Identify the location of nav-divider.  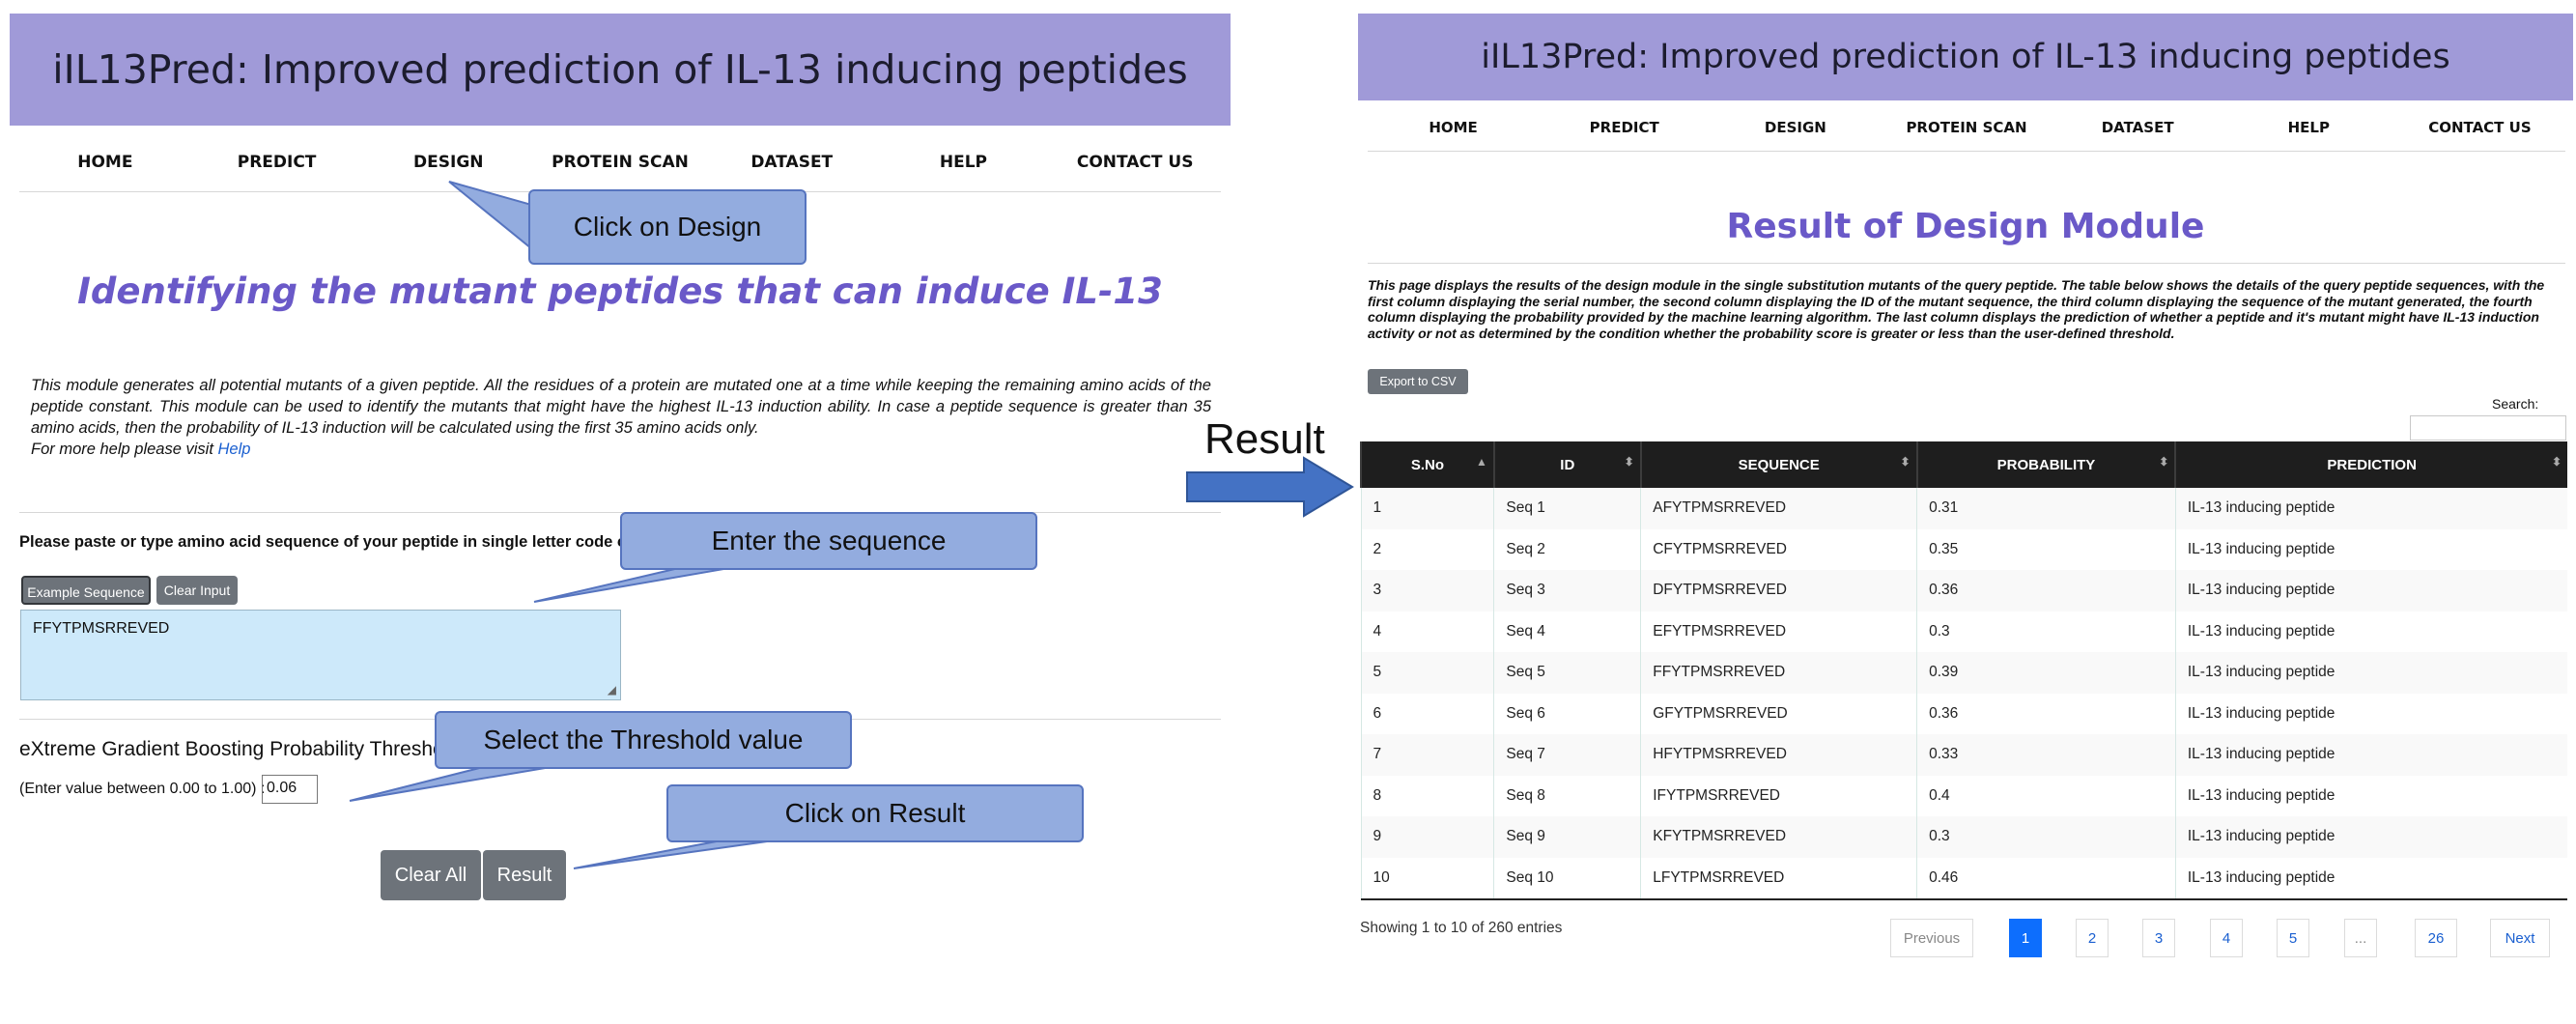
(1966, 151).